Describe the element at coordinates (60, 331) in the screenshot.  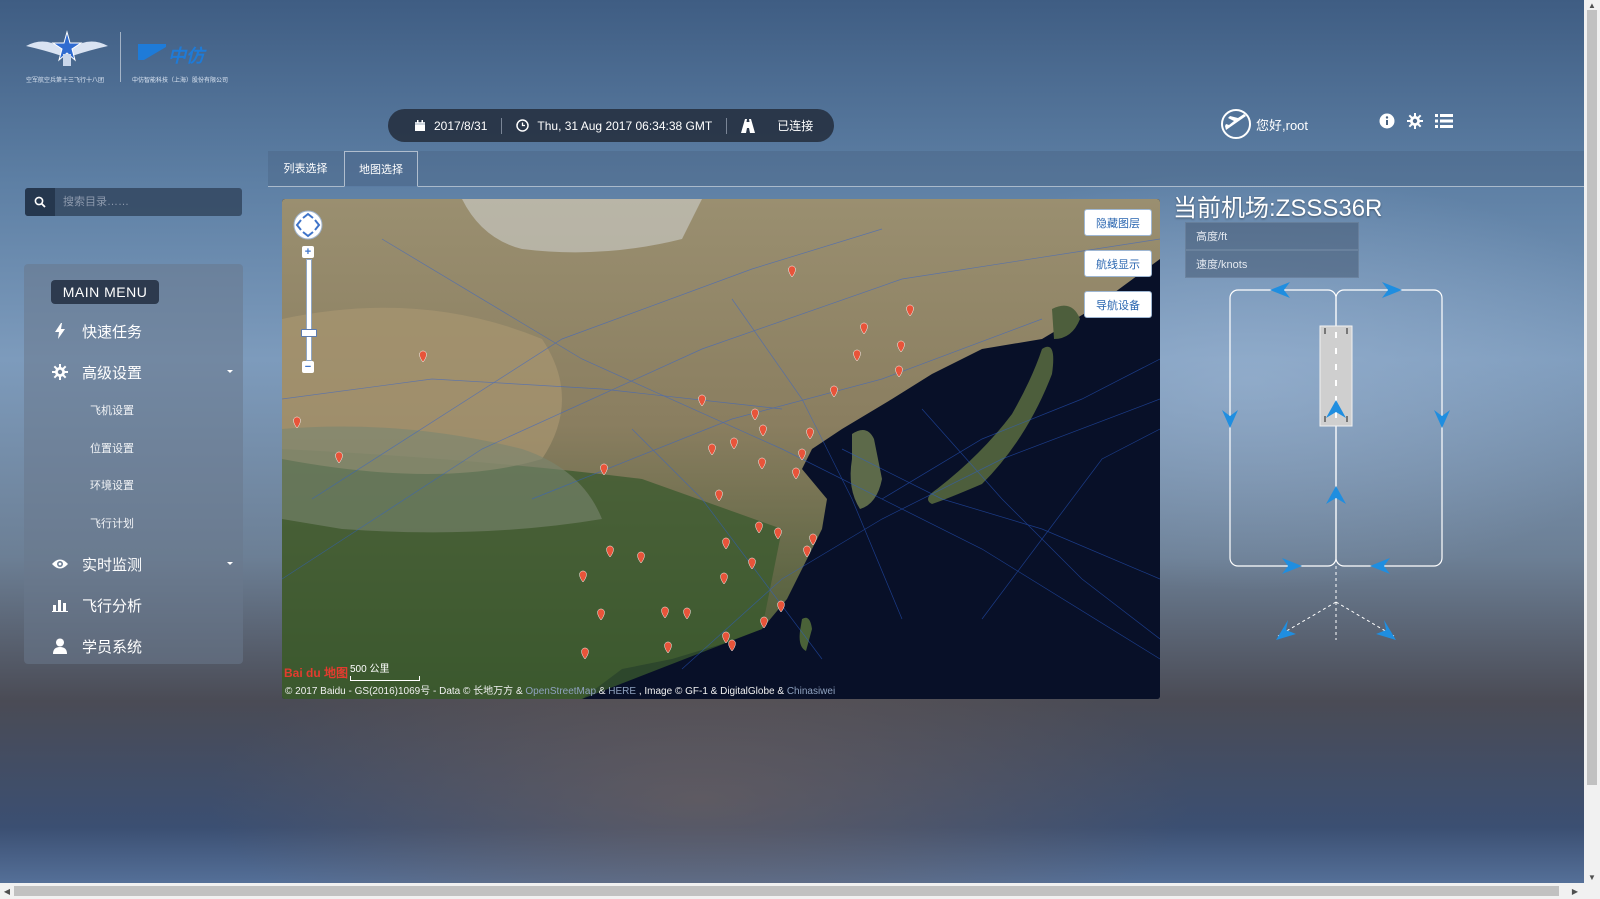
I see `bolt-icon` at that location.